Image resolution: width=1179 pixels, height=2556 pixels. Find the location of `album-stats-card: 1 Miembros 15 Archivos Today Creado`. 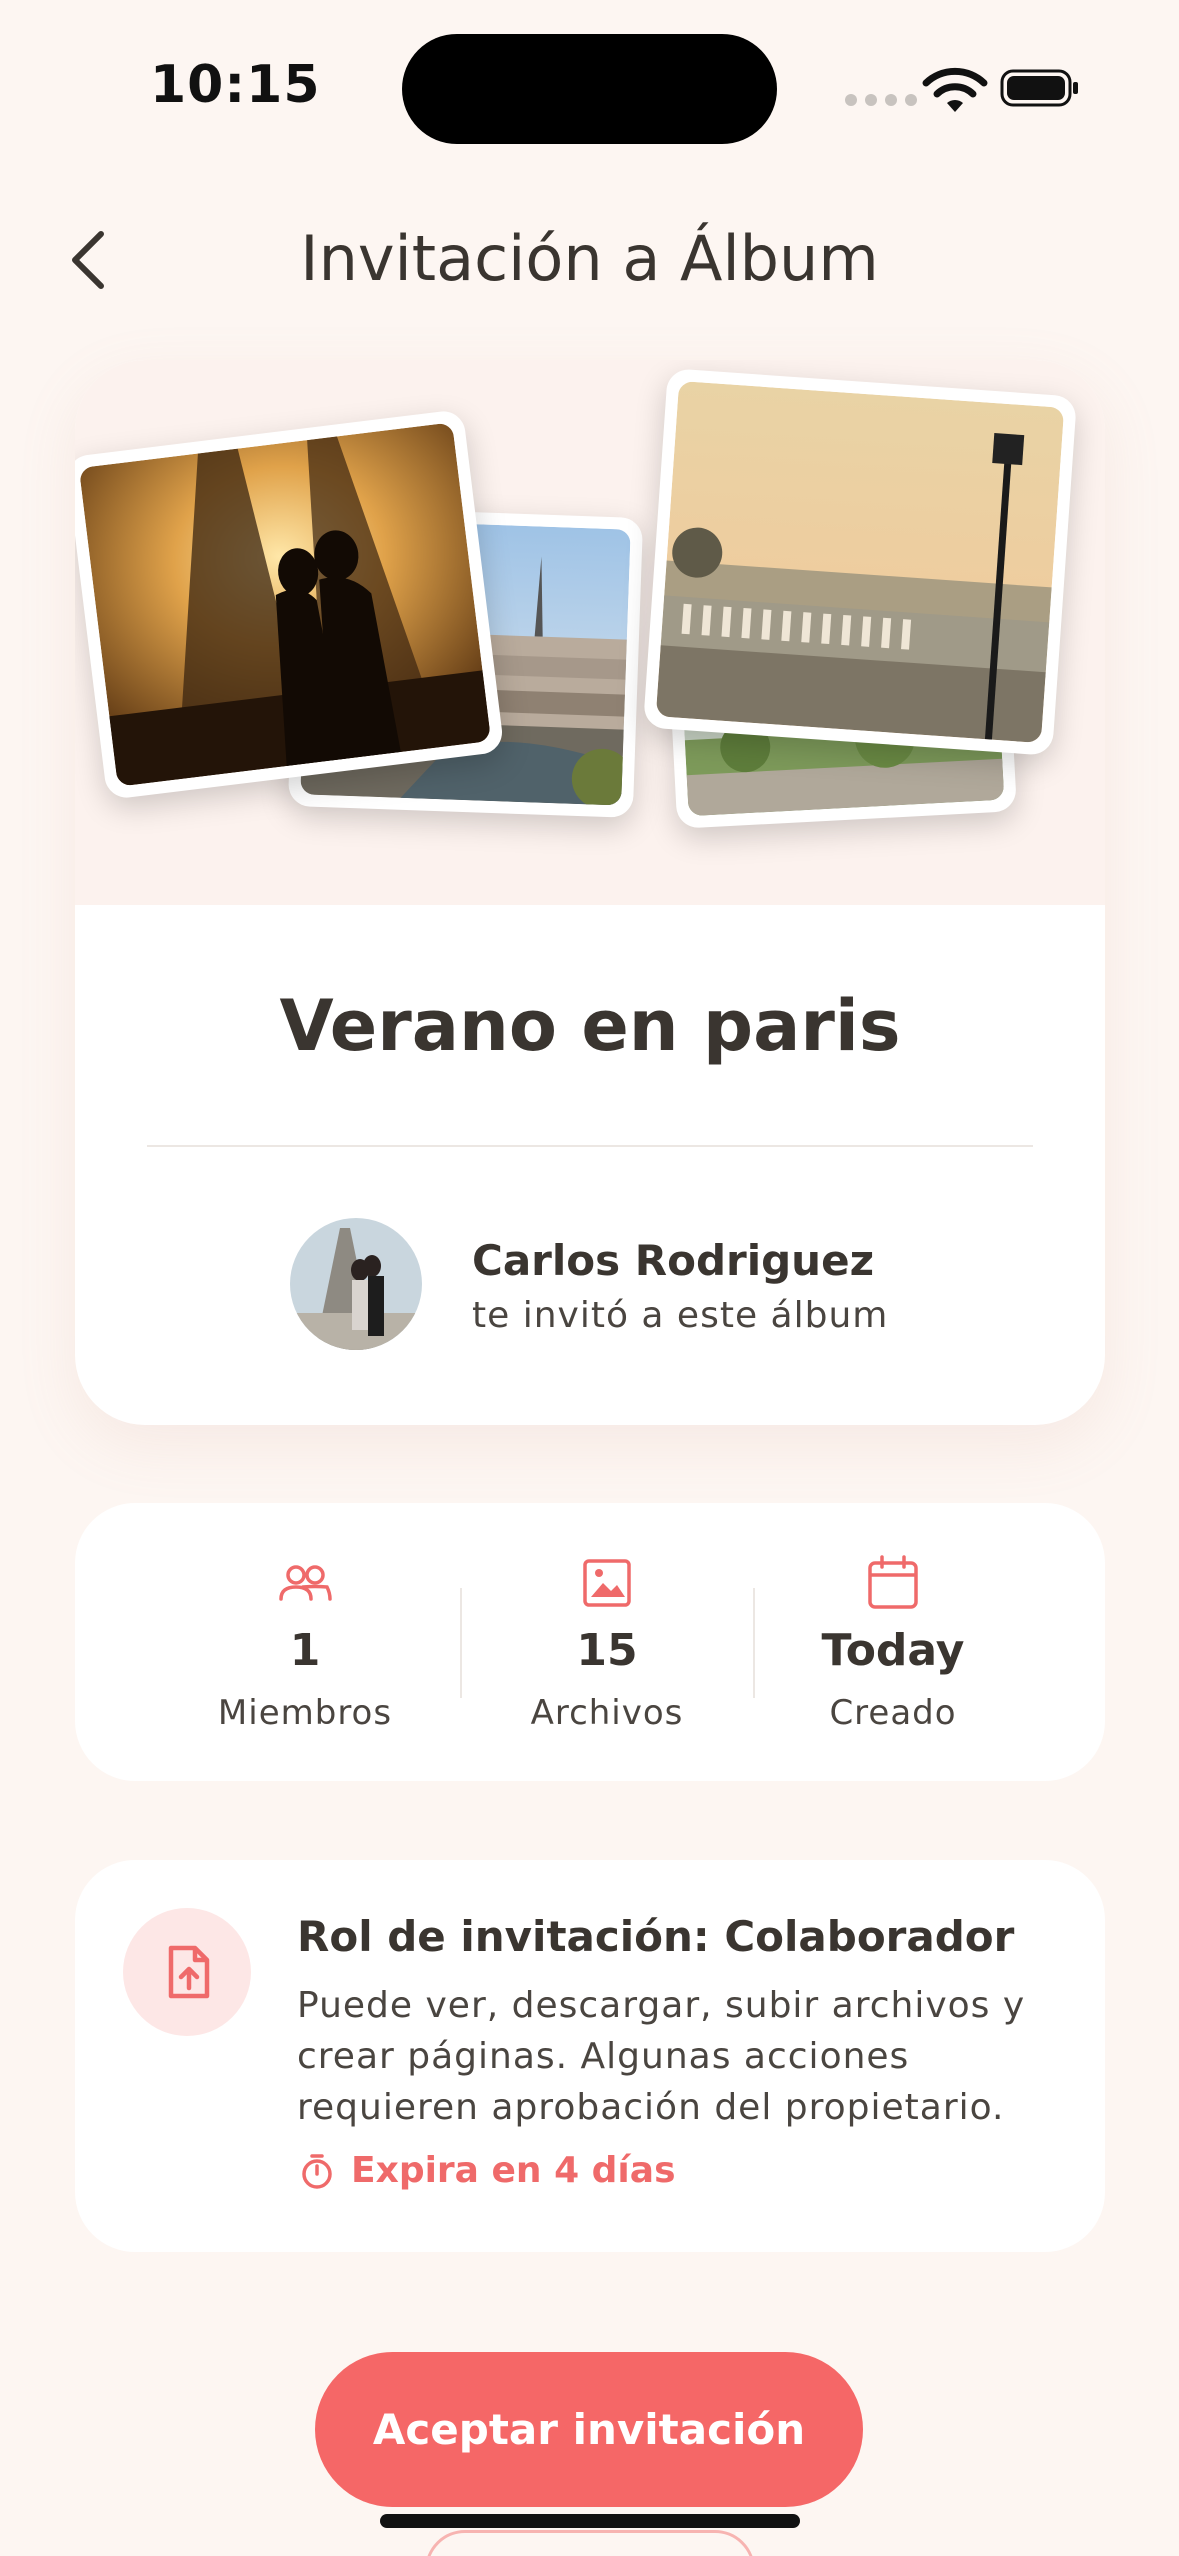

album-stats-card: 1 Miembros 15 Archivos Today Creado is located at coordinates (590, 1642).